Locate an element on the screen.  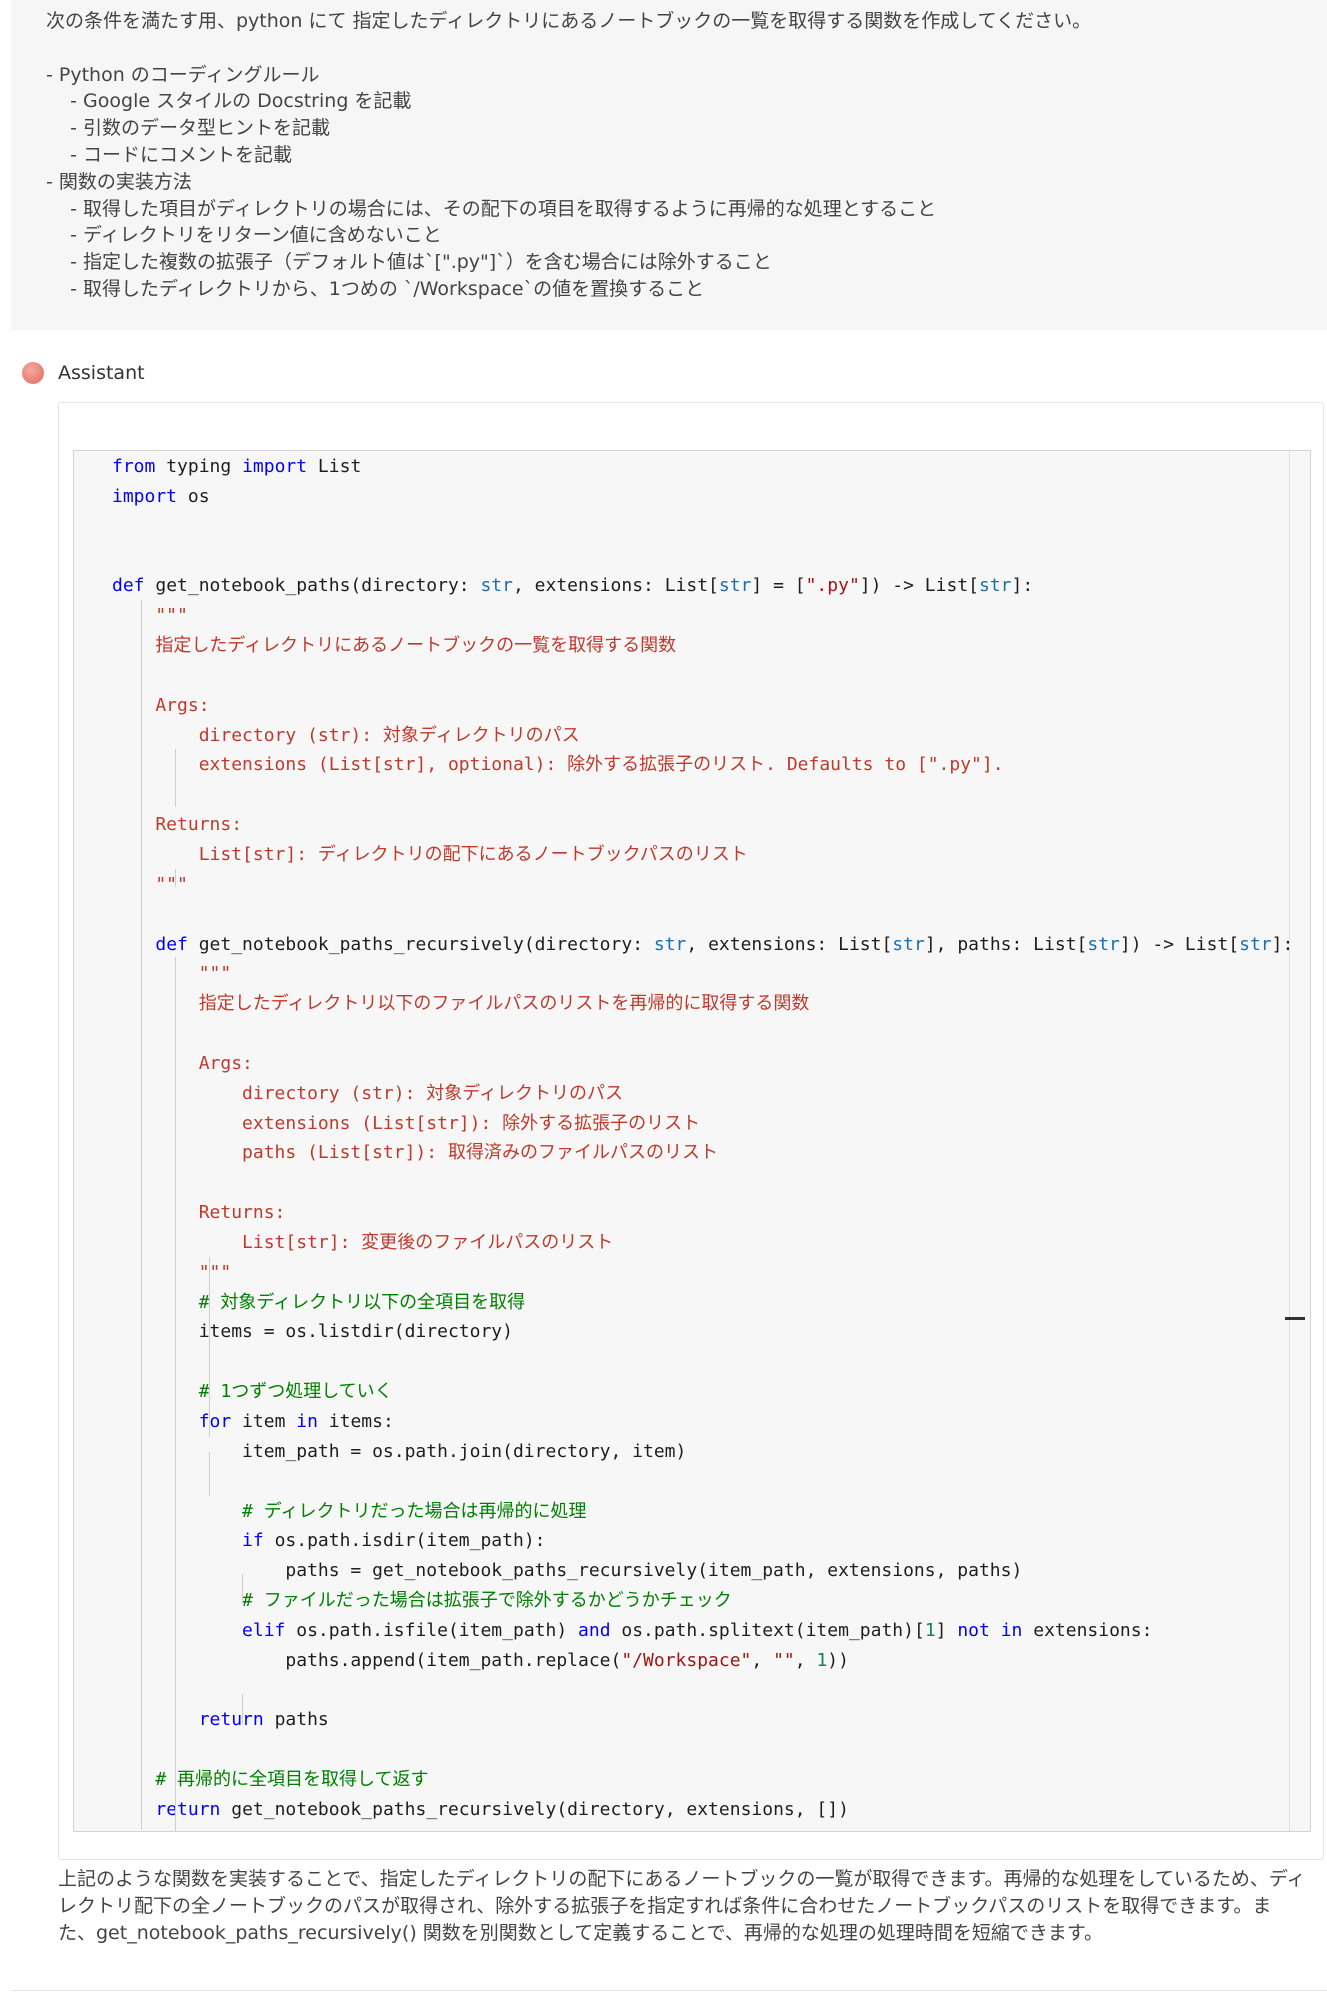
code-line: # ディレクトリだった場合は再帰的に処理 is located at coordinates (349, 1511).